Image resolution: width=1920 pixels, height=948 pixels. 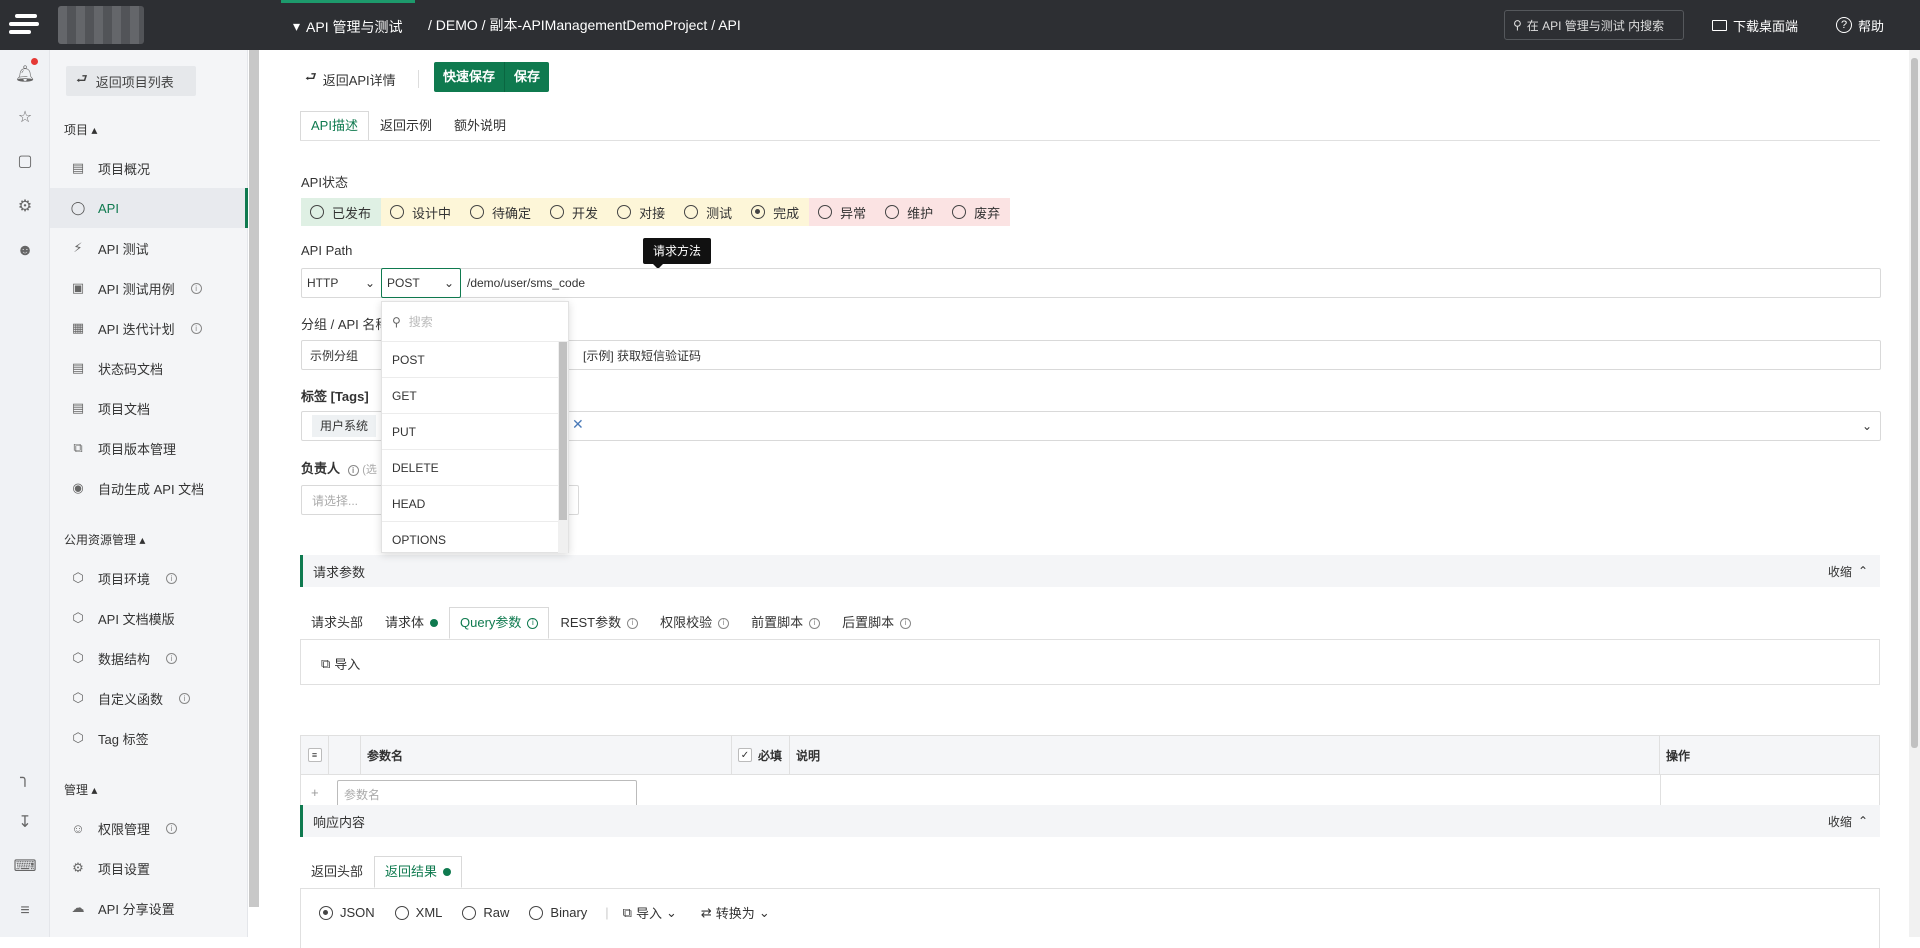 What do you see at coordinates (421, 212) in the screenshot?
I see `status-option: 设计中` at bounding box center [421, 212].